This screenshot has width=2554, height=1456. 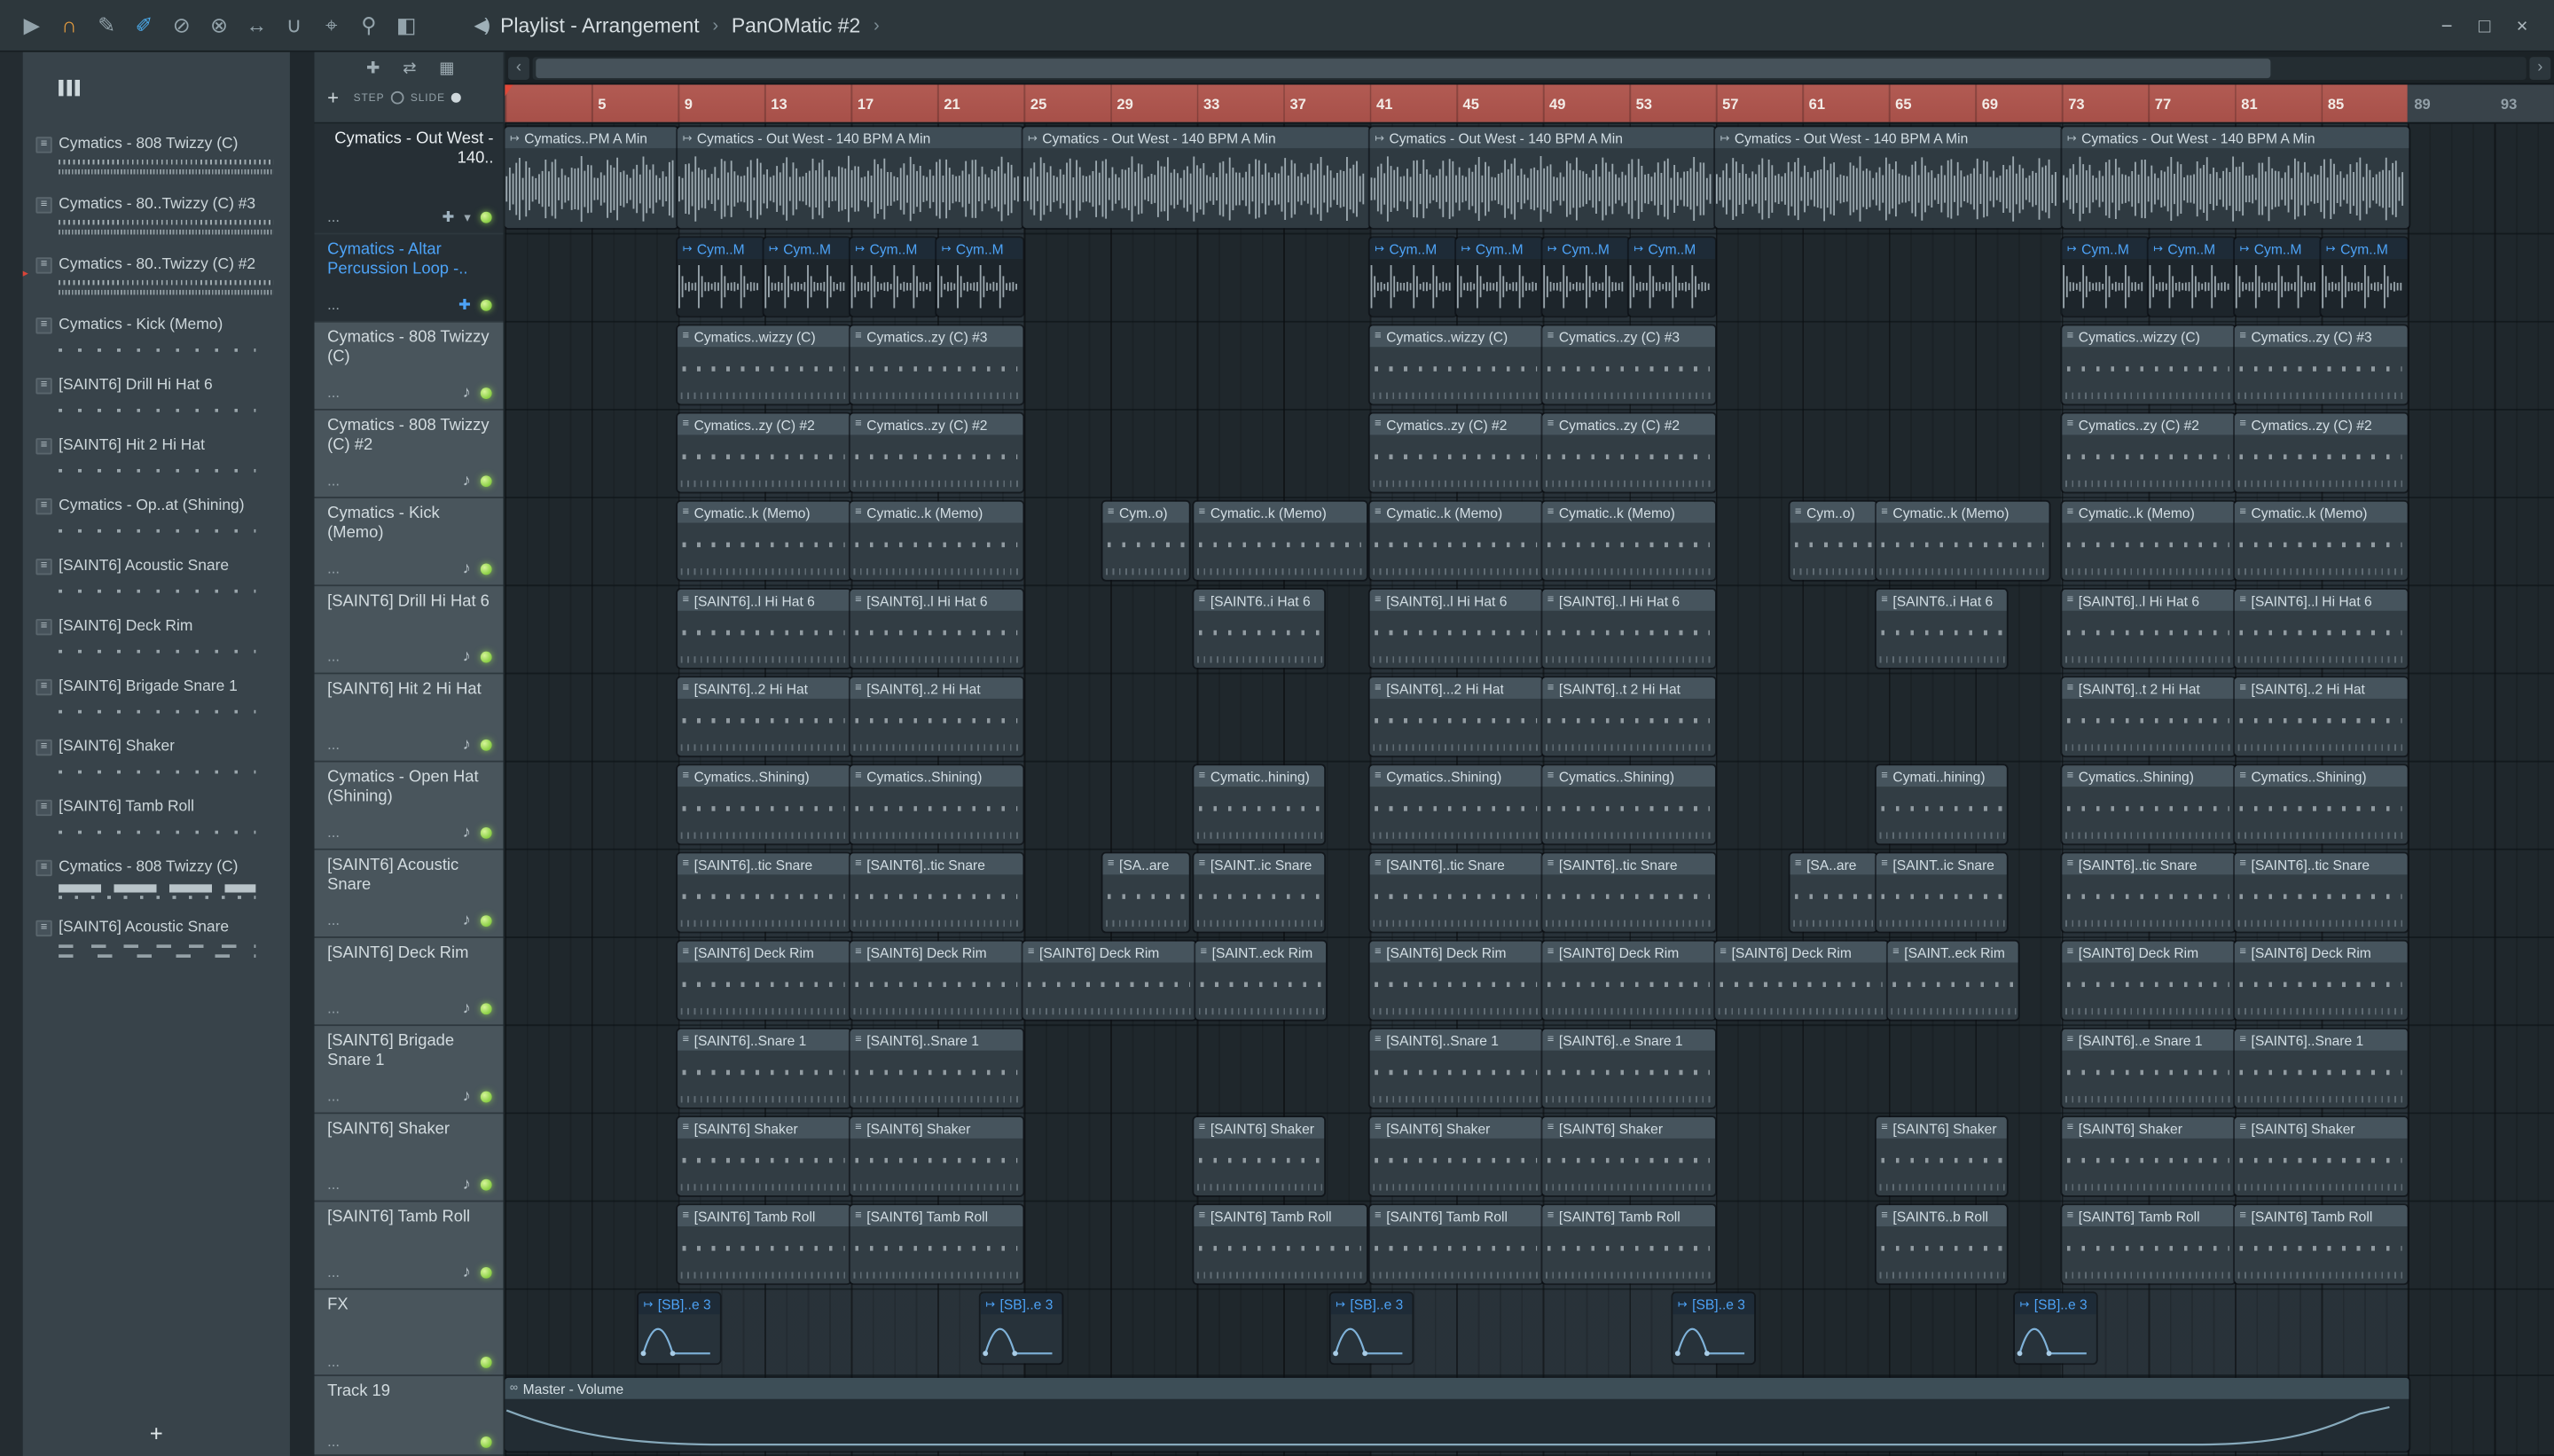 I want to click on picker-item: ≡ [SAINT6] Drill Hi Hat 6, so click(x=156, y=402).